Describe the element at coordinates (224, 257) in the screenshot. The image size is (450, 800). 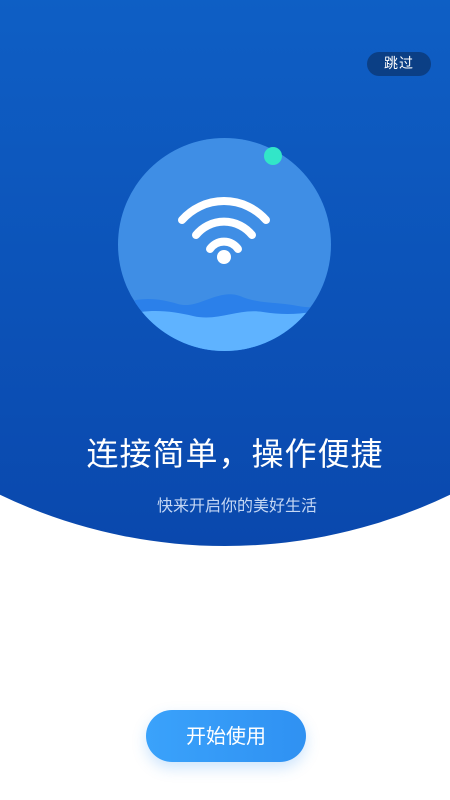
I see `wifi-dot` at that location.